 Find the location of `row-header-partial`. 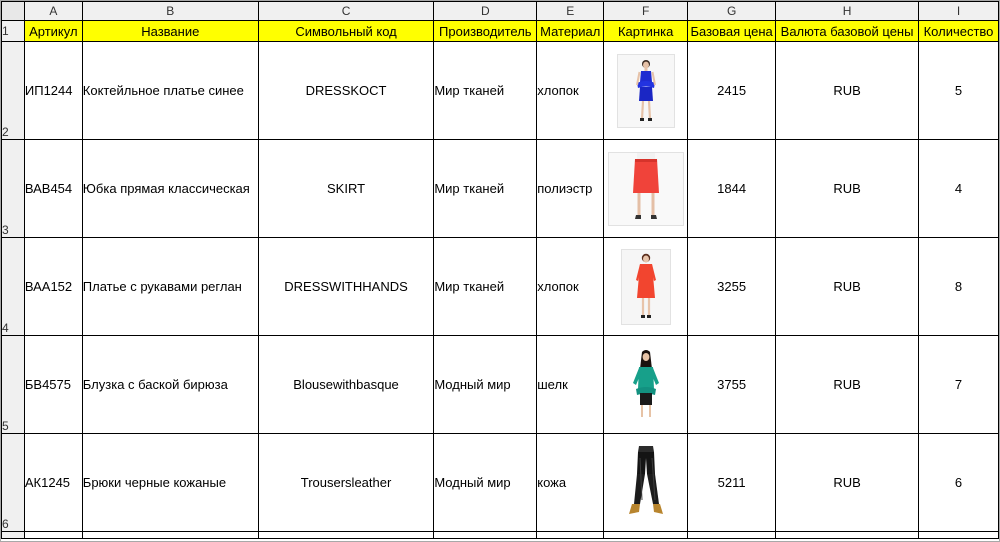

row-header-partial is located at coordinates (13, 535).